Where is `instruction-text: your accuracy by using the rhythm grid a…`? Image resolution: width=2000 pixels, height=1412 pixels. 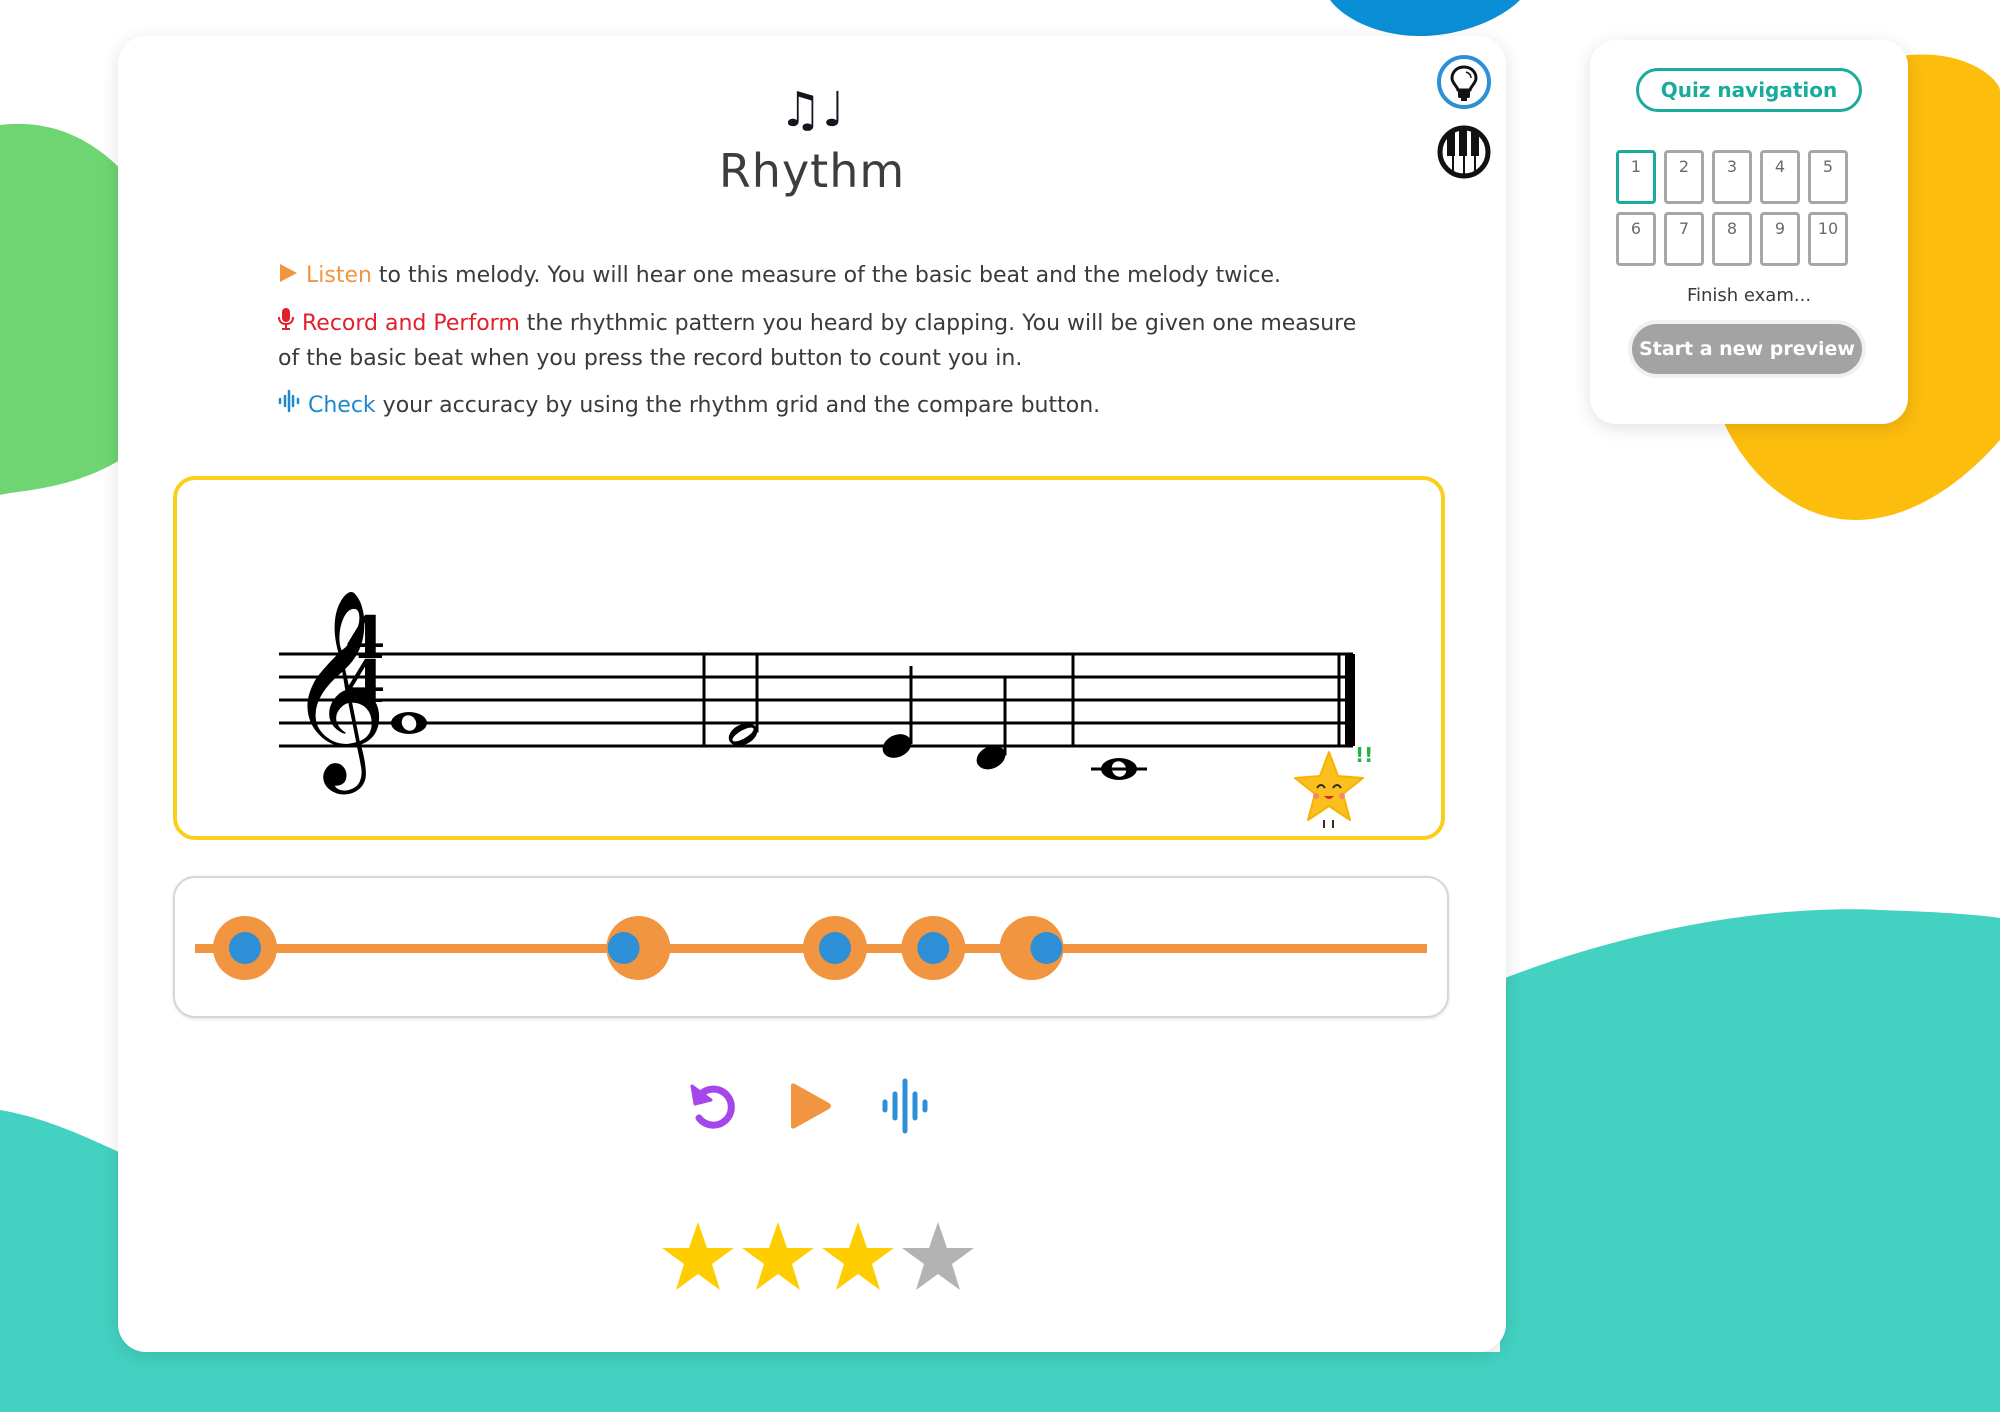 instruction-text: your accuracy by using the rhythm grid a… is located at coordinates (738, 405).